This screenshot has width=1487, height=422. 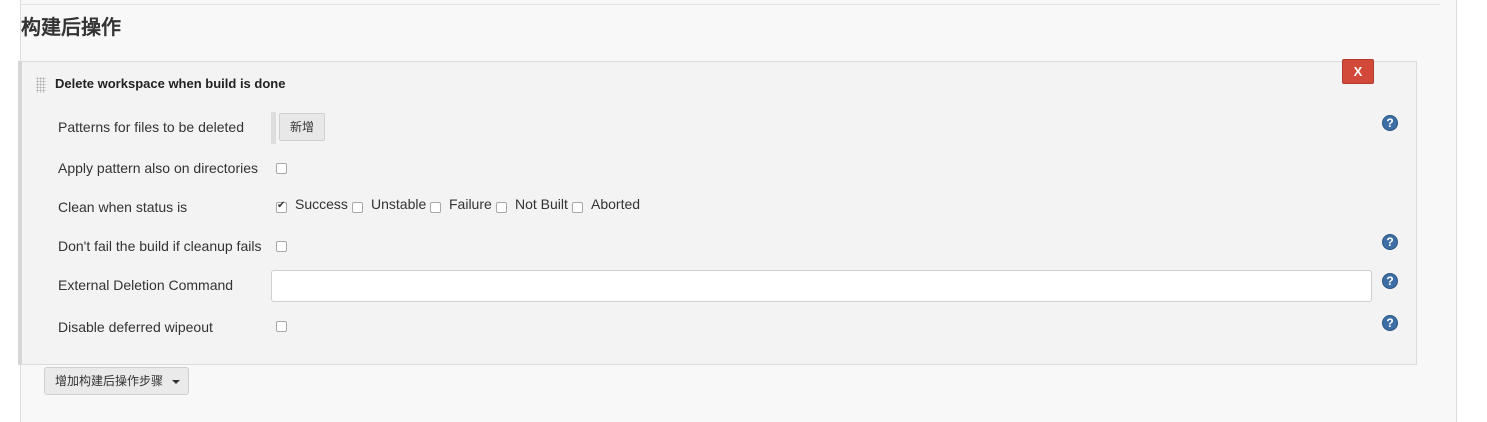 What do you see at coordinates (123, 207) in the screenshot?
I see `clean-status-label: Clean when status is` at bounding box center [123, 207].